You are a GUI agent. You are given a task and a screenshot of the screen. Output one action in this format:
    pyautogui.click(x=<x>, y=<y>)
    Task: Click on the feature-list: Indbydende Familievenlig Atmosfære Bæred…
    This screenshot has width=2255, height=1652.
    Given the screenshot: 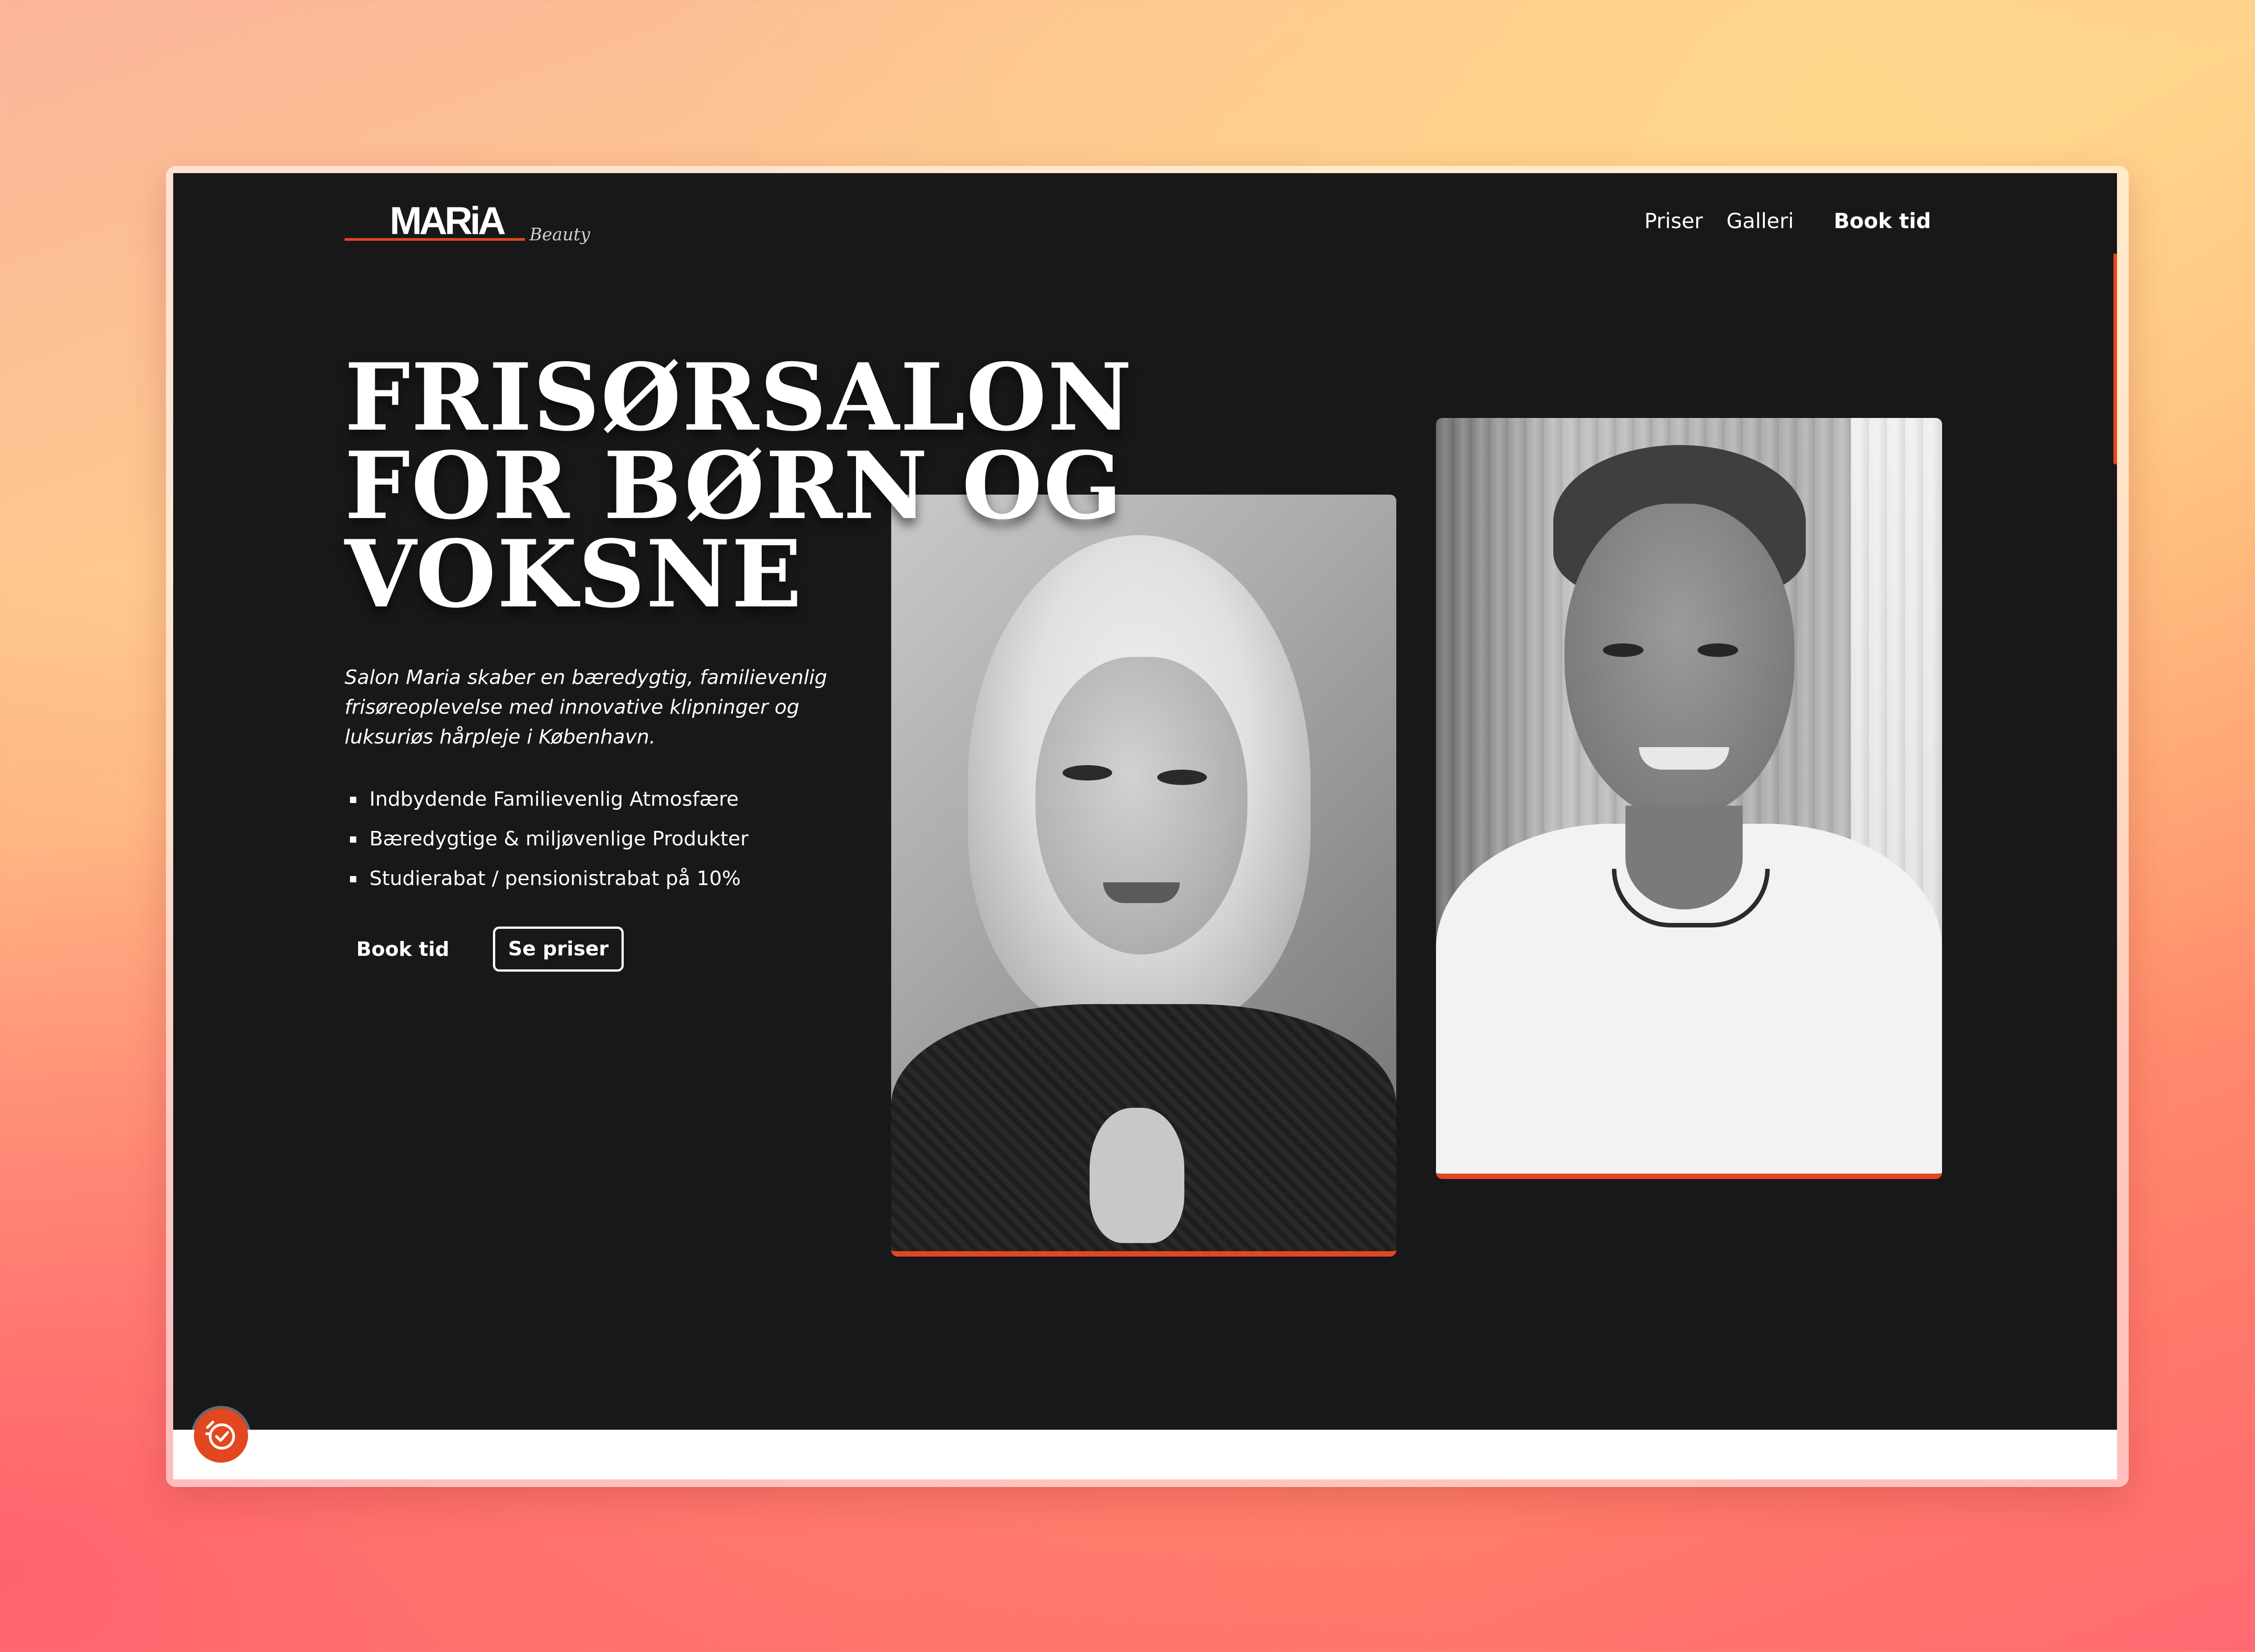 What is the action you would take?
    pyautogui.click(x=615, y=840)
    